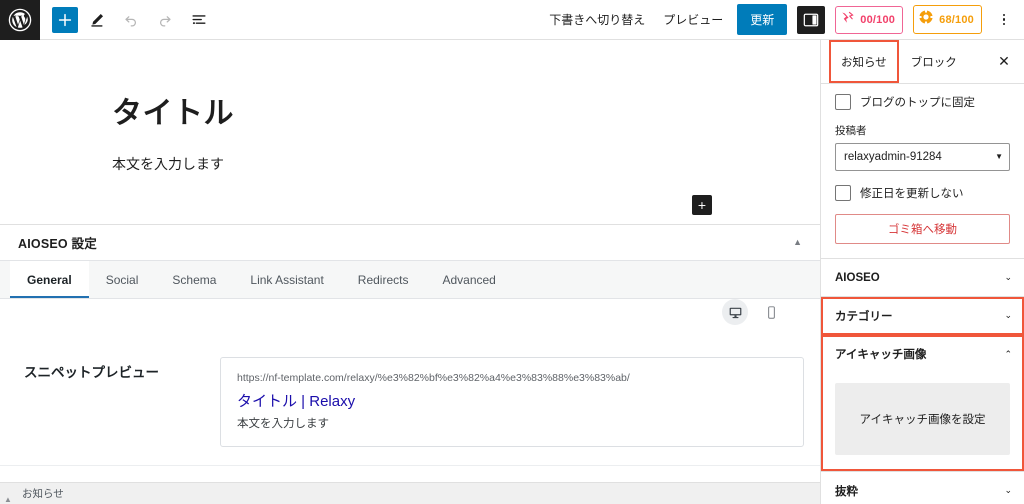 This screenshot has width=1024, height=504. I want to click on preview-button: プレビュー, so click(693, 19).